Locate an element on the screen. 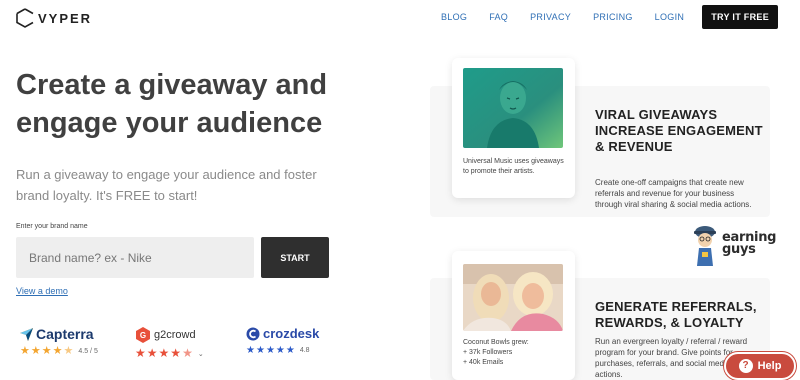  nav-faq: FAQ is located at coordinates (498, 17).